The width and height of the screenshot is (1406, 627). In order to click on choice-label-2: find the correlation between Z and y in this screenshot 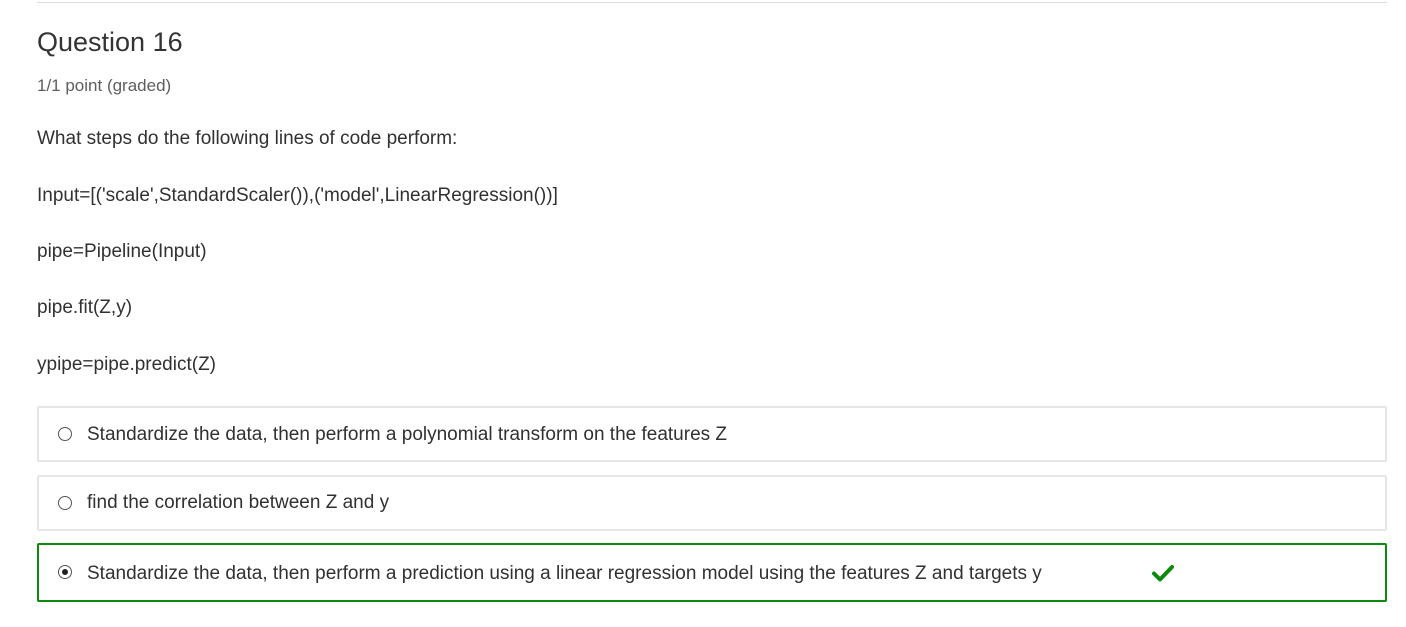, I will do `click(238, 503)`.